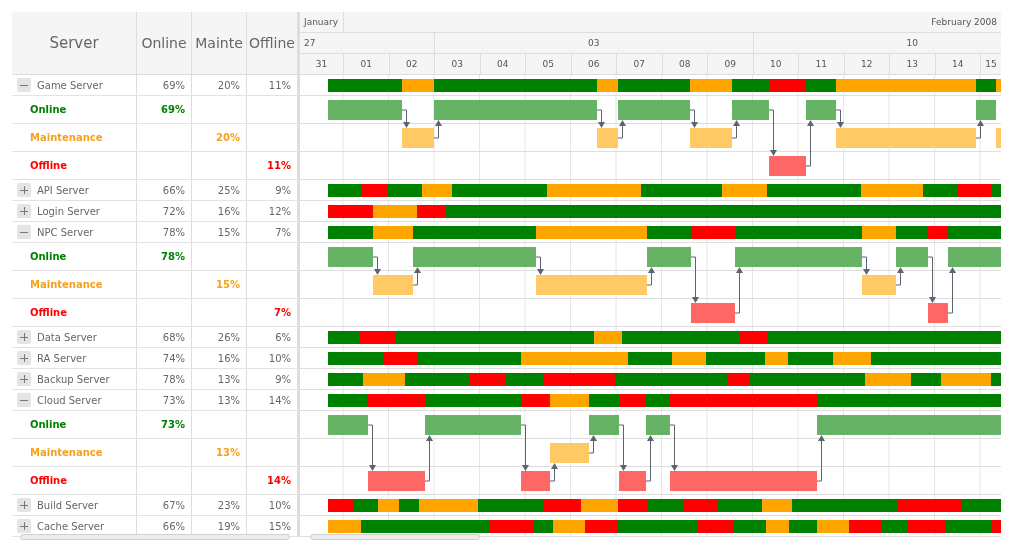 The image size is (1013, 559). Describe the element at coordinates (310, 43) in the screenshot. I see `week-label: 27` at that location.